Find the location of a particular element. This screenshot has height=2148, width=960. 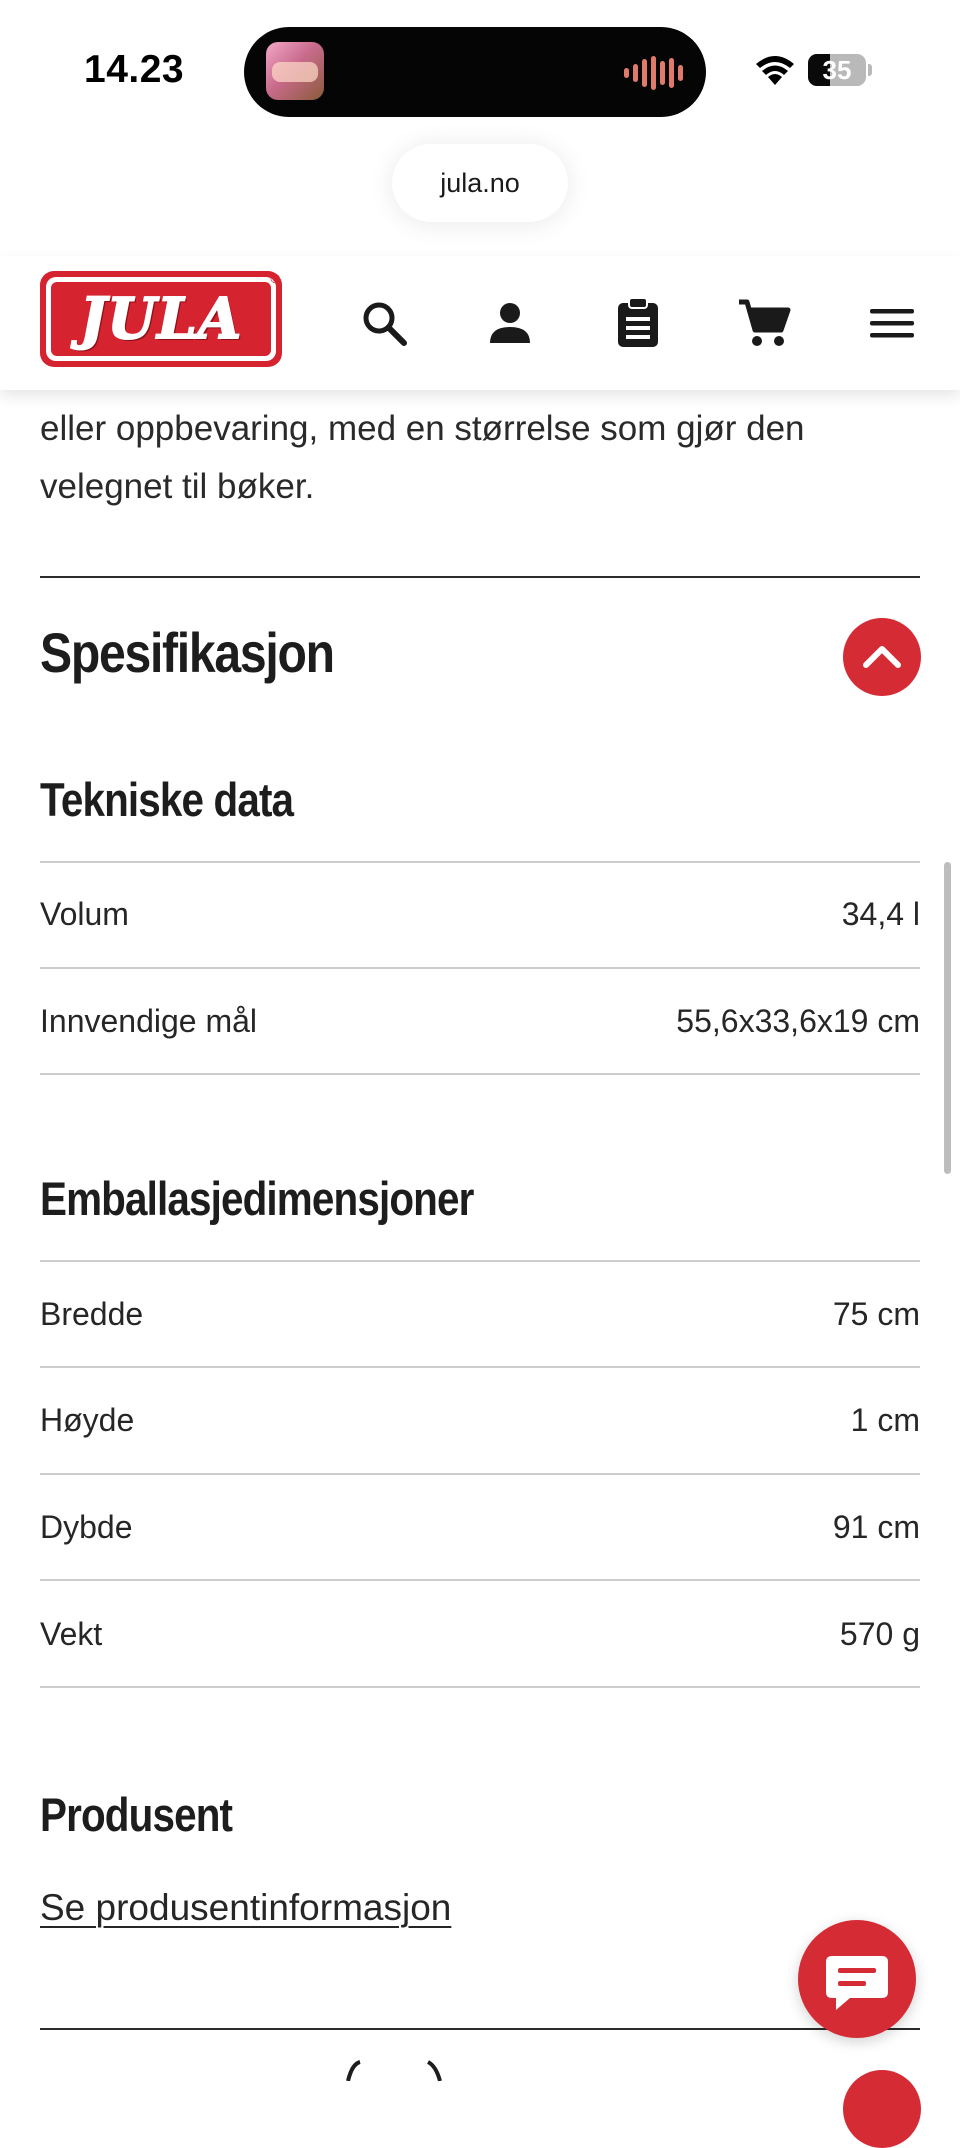

chat-button is located at coordinates (857, 1979).